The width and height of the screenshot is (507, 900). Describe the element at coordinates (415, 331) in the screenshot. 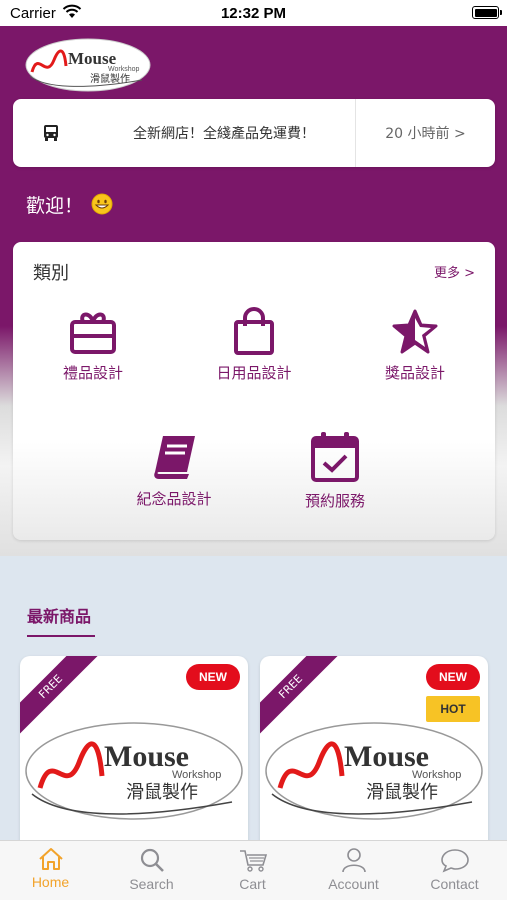

I see `star-icon` at that location.